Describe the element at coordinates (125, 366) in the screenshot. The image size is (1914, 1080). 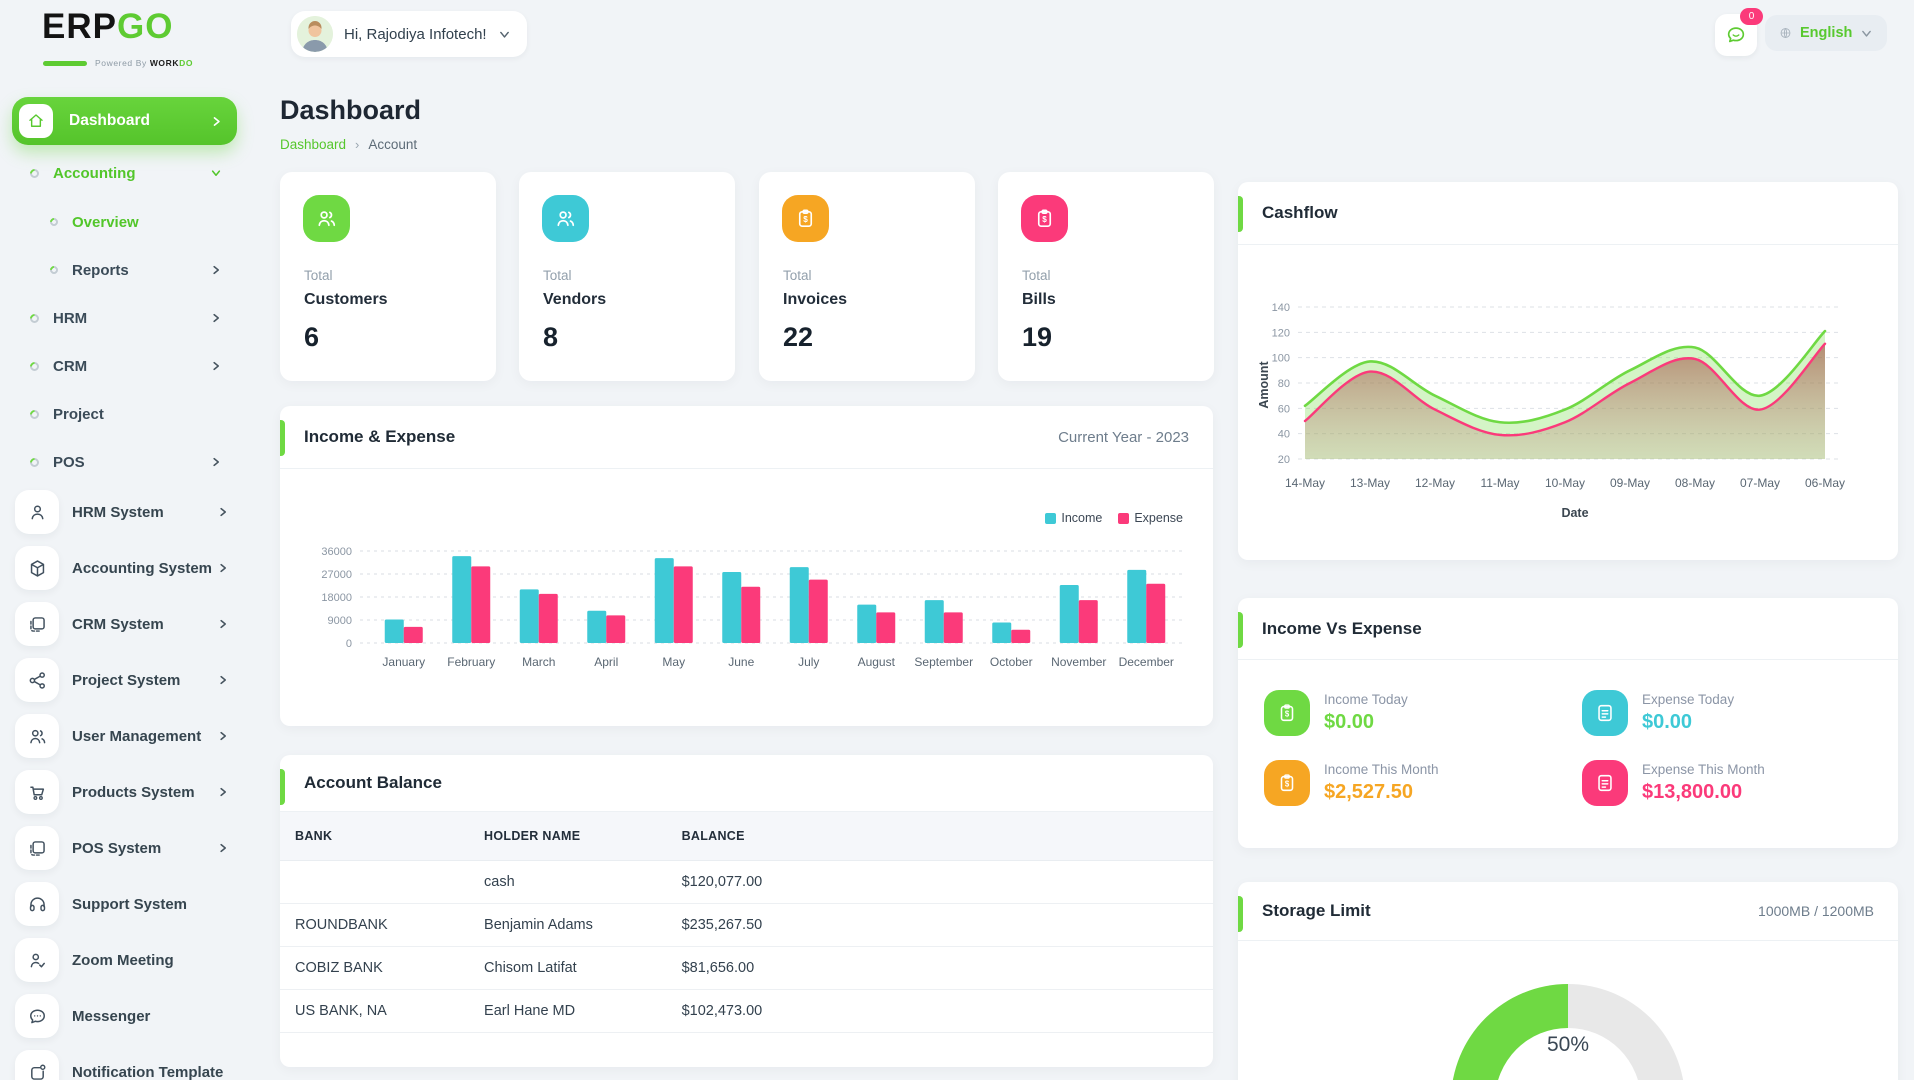
I see `sidebar-item-crm: CRM` at that location.